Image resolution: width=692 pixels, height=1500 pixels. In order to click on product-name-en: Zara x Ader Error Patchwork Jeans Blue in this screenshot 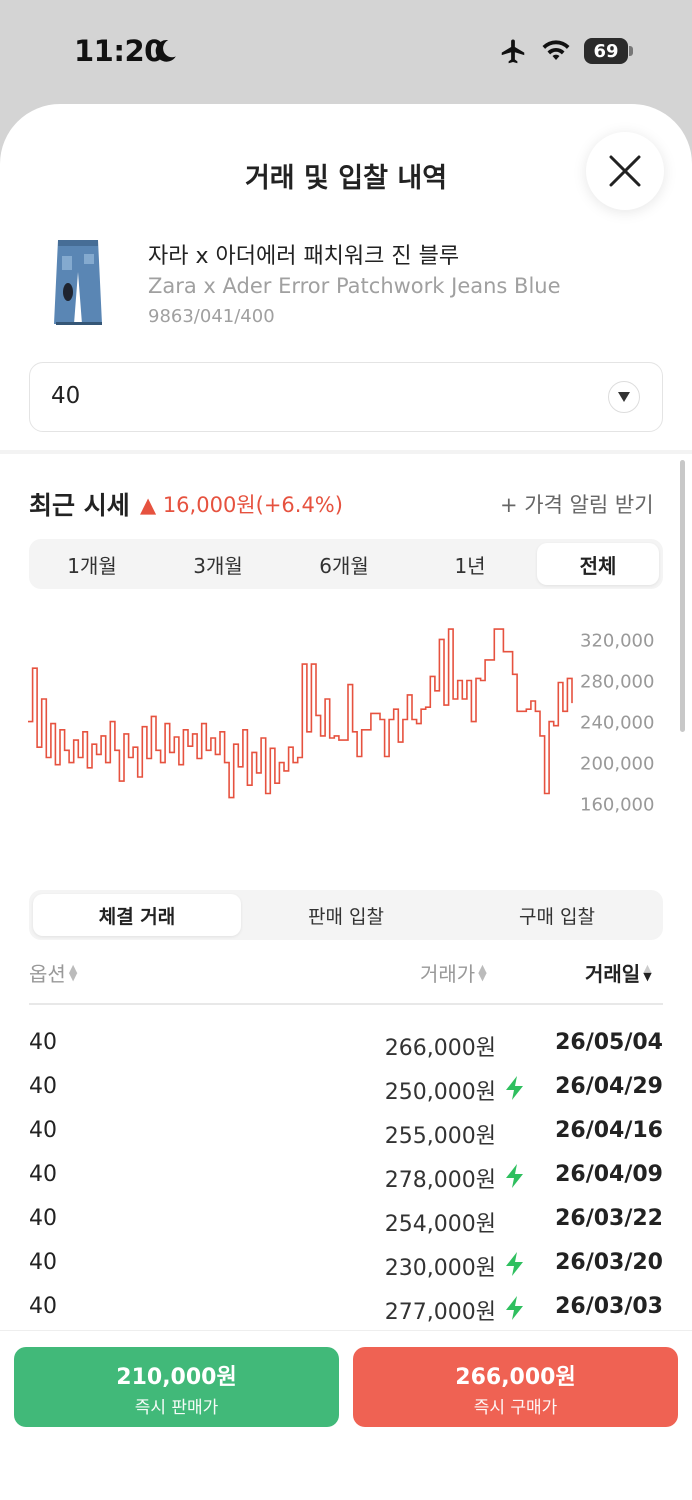, I will do `click(354, 286)`.